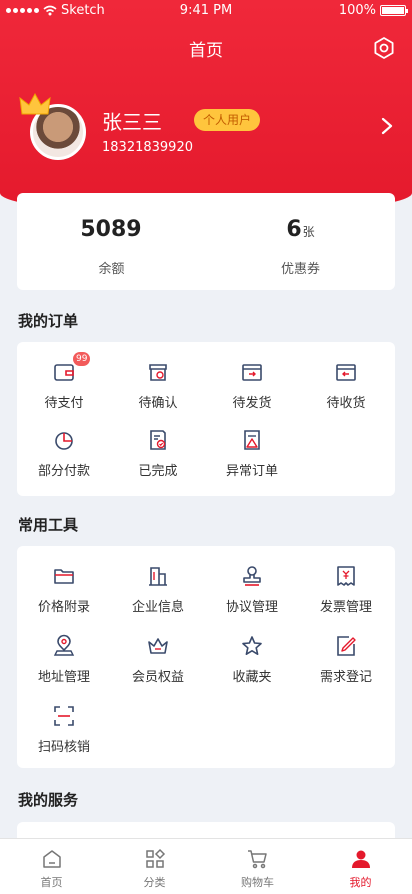 The width and height of the screenshot is (412, 894). Describe the element at coordinates (387, 126) in the screenshot. I see `chevron-right-icon` at that location.